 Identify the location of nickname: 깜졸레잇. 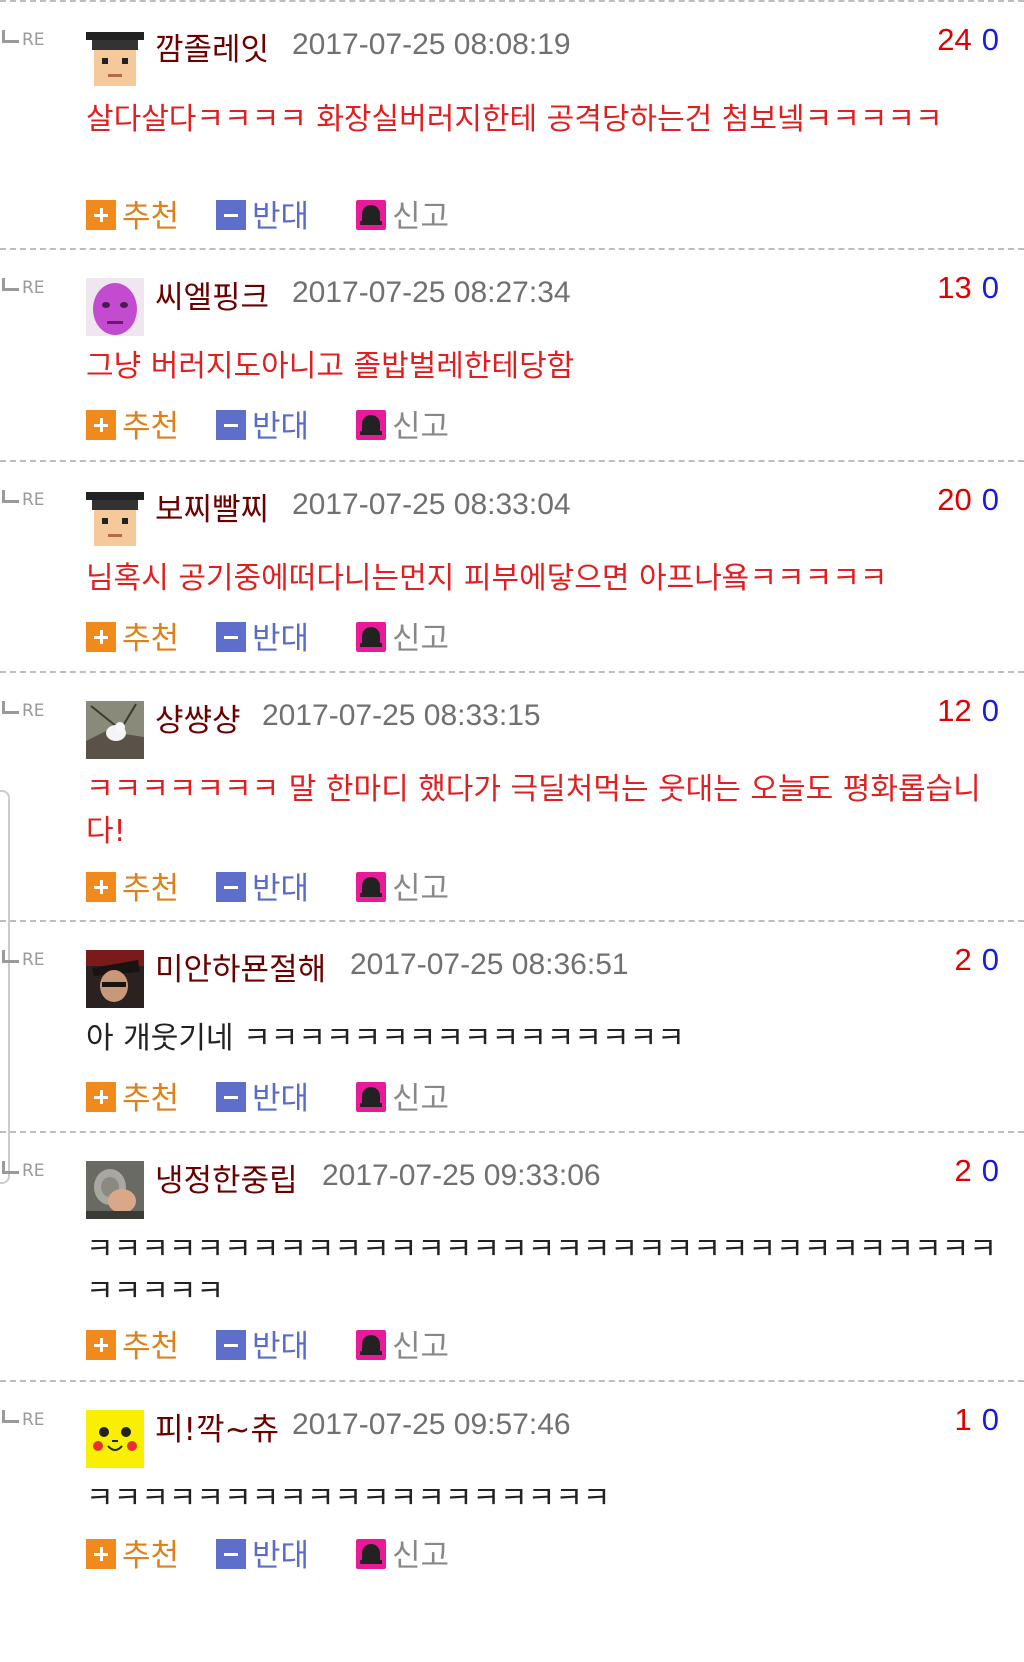
(212, 46).